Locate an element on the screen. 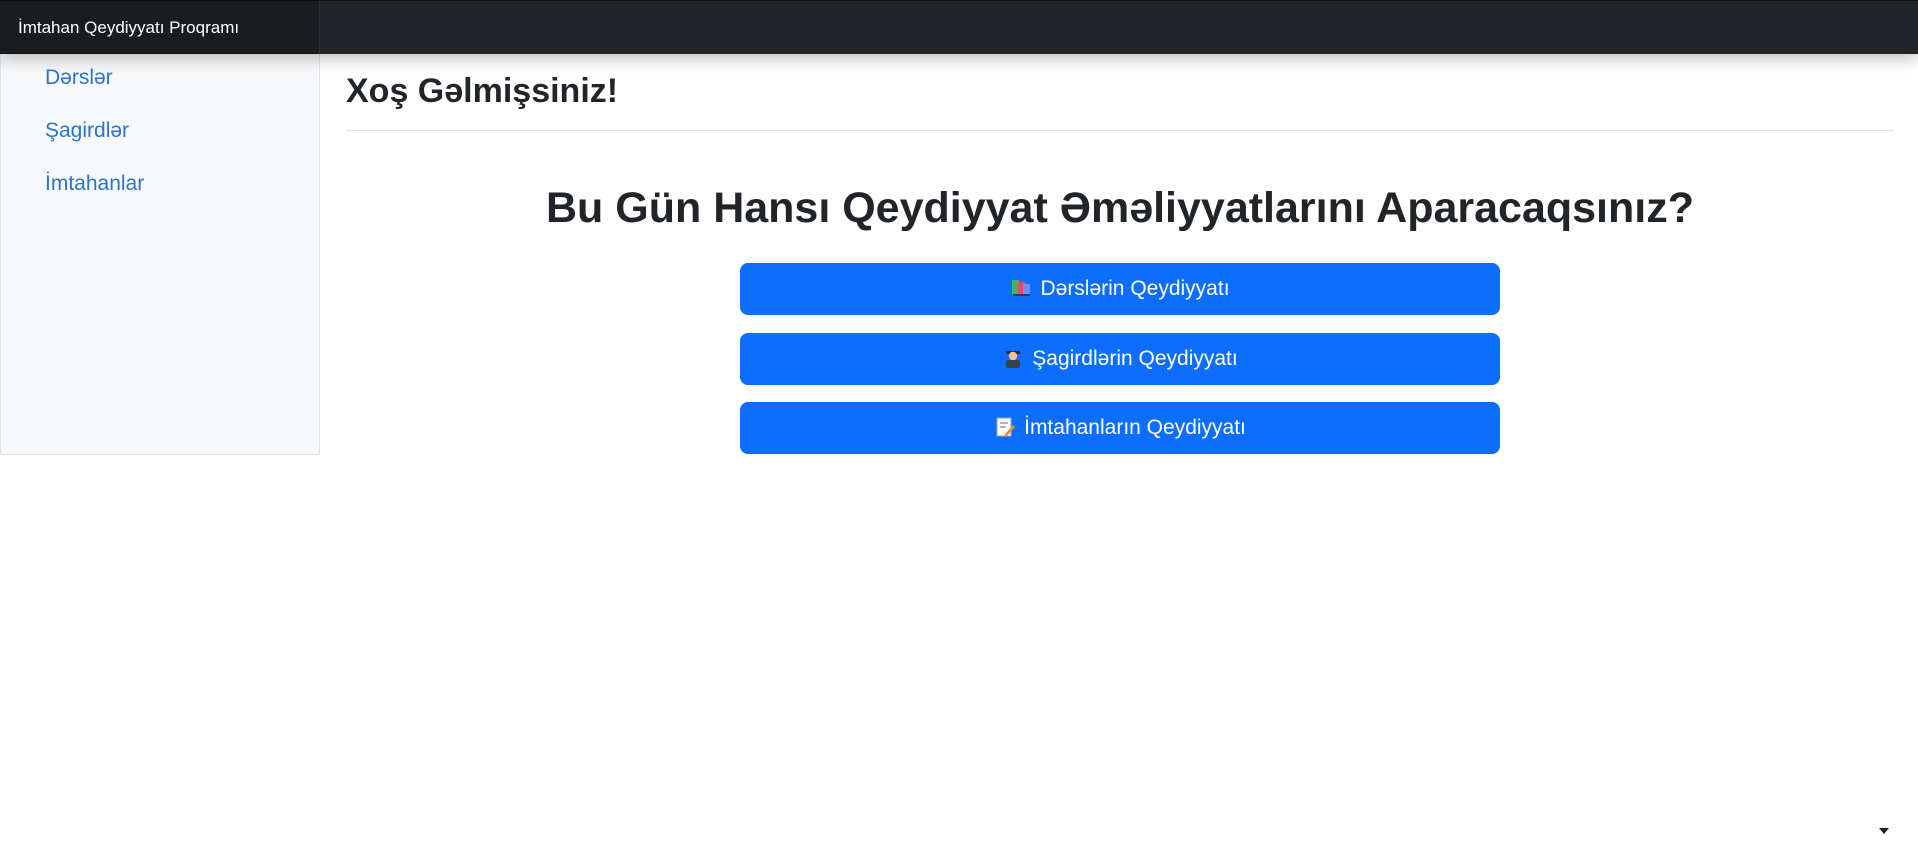  students-registration-label: Şagirdlərin Qeydiyyatı is located at coordinates (1135, 358).